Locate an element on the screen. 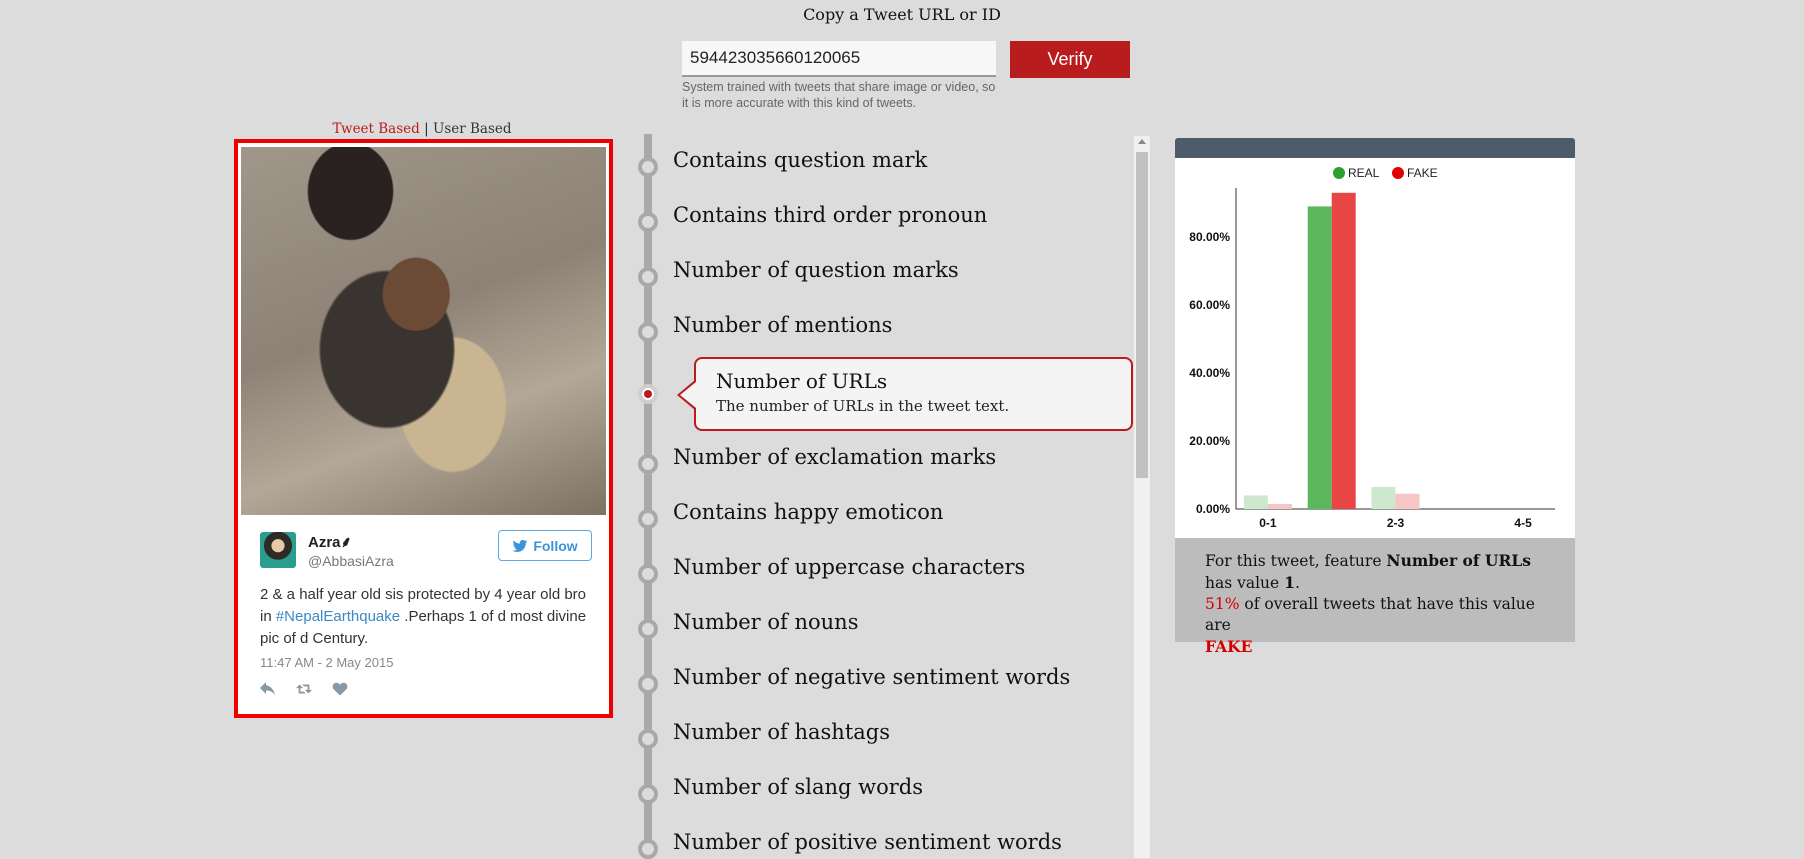 This screenshot has height=859, width=1804. scrollbar is located at coordinates (1142, 497).